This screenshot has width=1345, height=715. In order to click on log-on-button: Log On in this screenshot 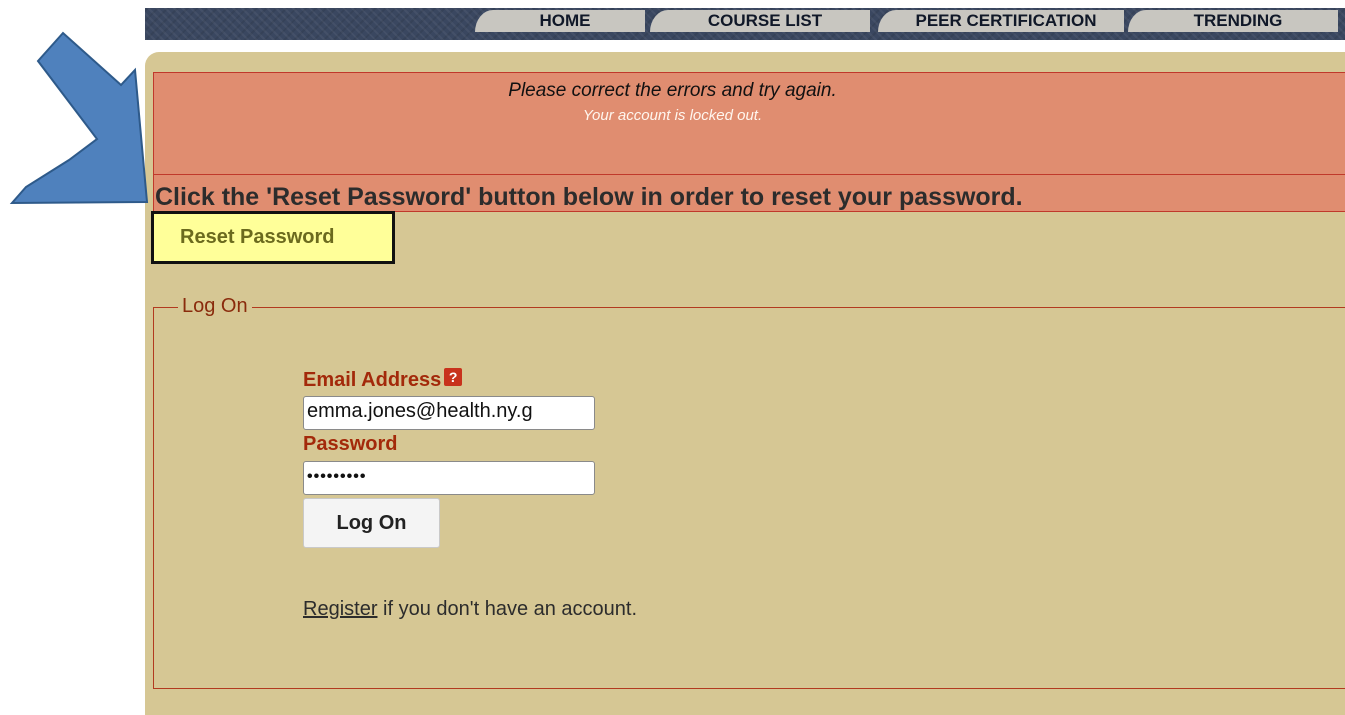, I will do `click(371, 523)`.